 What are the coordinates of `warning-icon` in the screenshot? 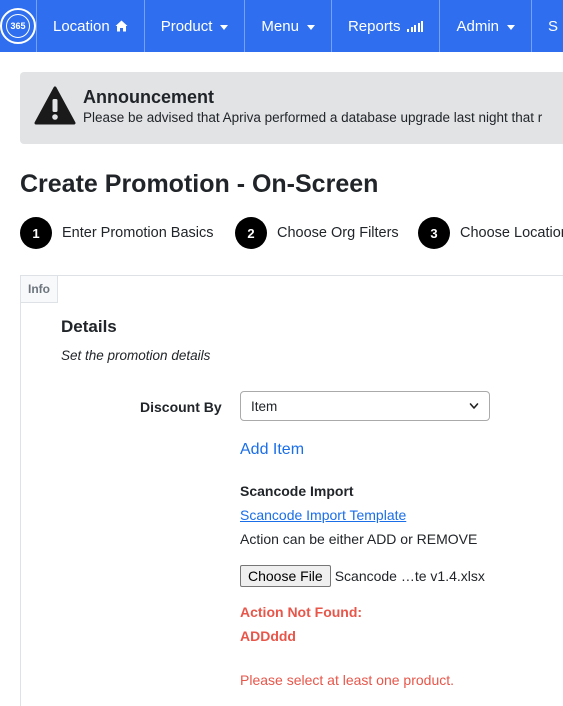 It's located at (55, 105).